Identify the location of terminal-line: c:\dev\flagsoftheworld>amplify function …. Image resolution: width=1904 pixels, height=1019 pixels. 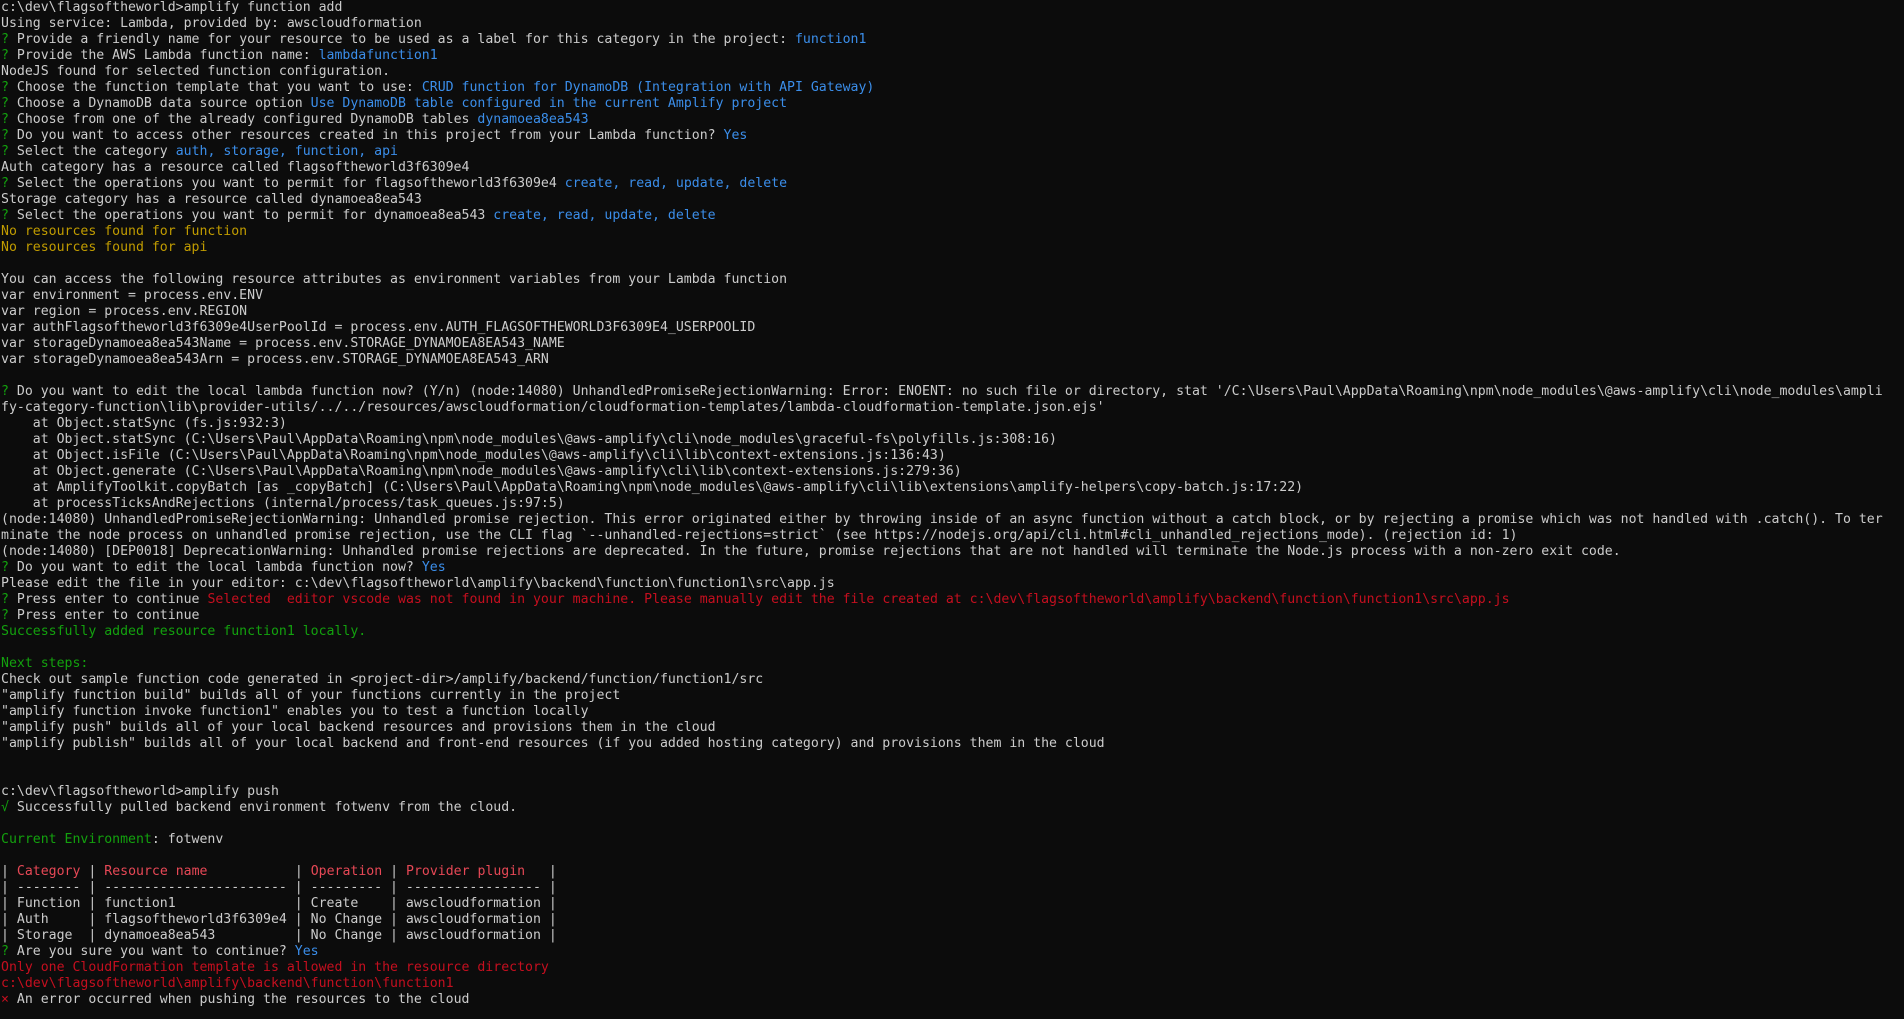
(952, 8).